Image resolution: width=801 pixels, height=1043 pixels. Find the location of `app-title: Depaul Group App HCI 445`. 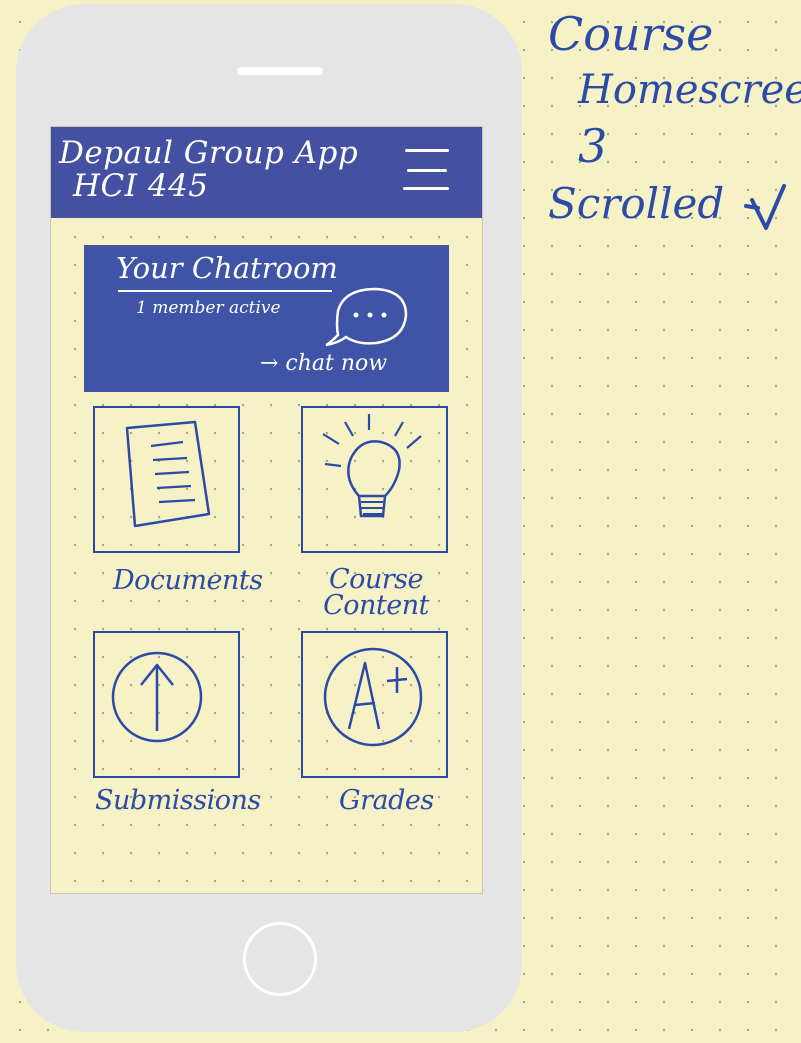

app-title: Depaul Group App HCI 445 is located at coordinates (224, 170).